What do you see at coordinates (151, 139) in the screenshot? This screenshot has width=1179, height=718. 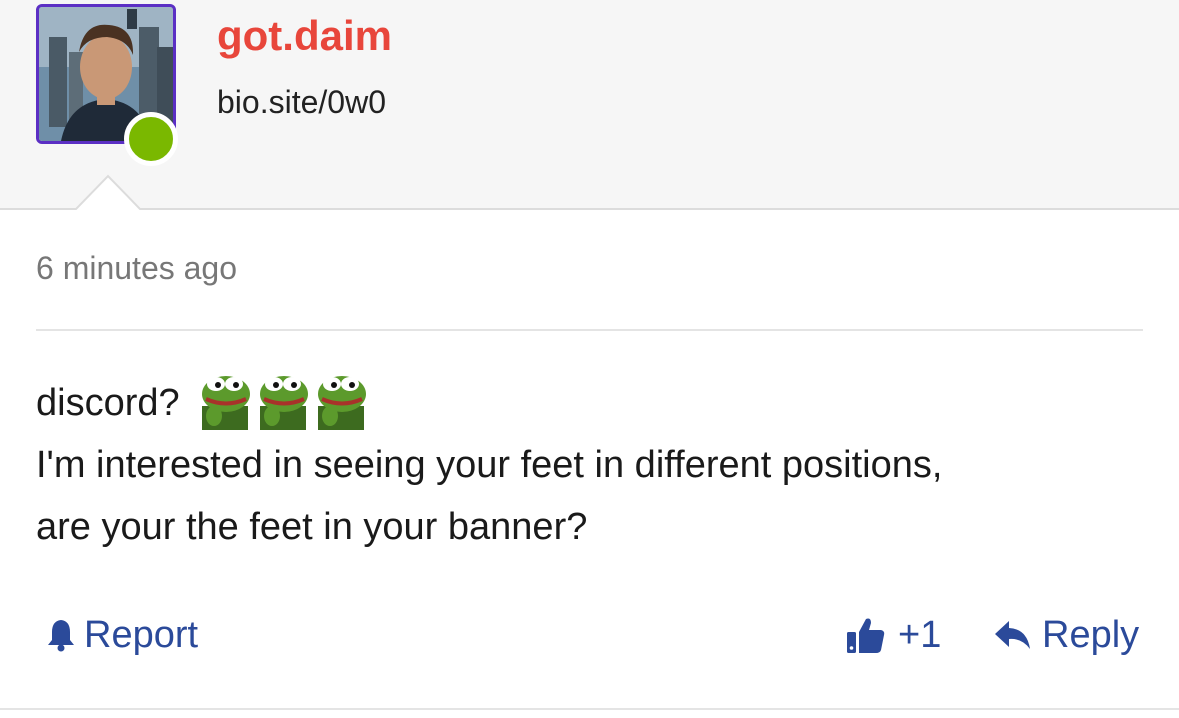 I see `online-status-indicator` at bounding box center [151, 139].